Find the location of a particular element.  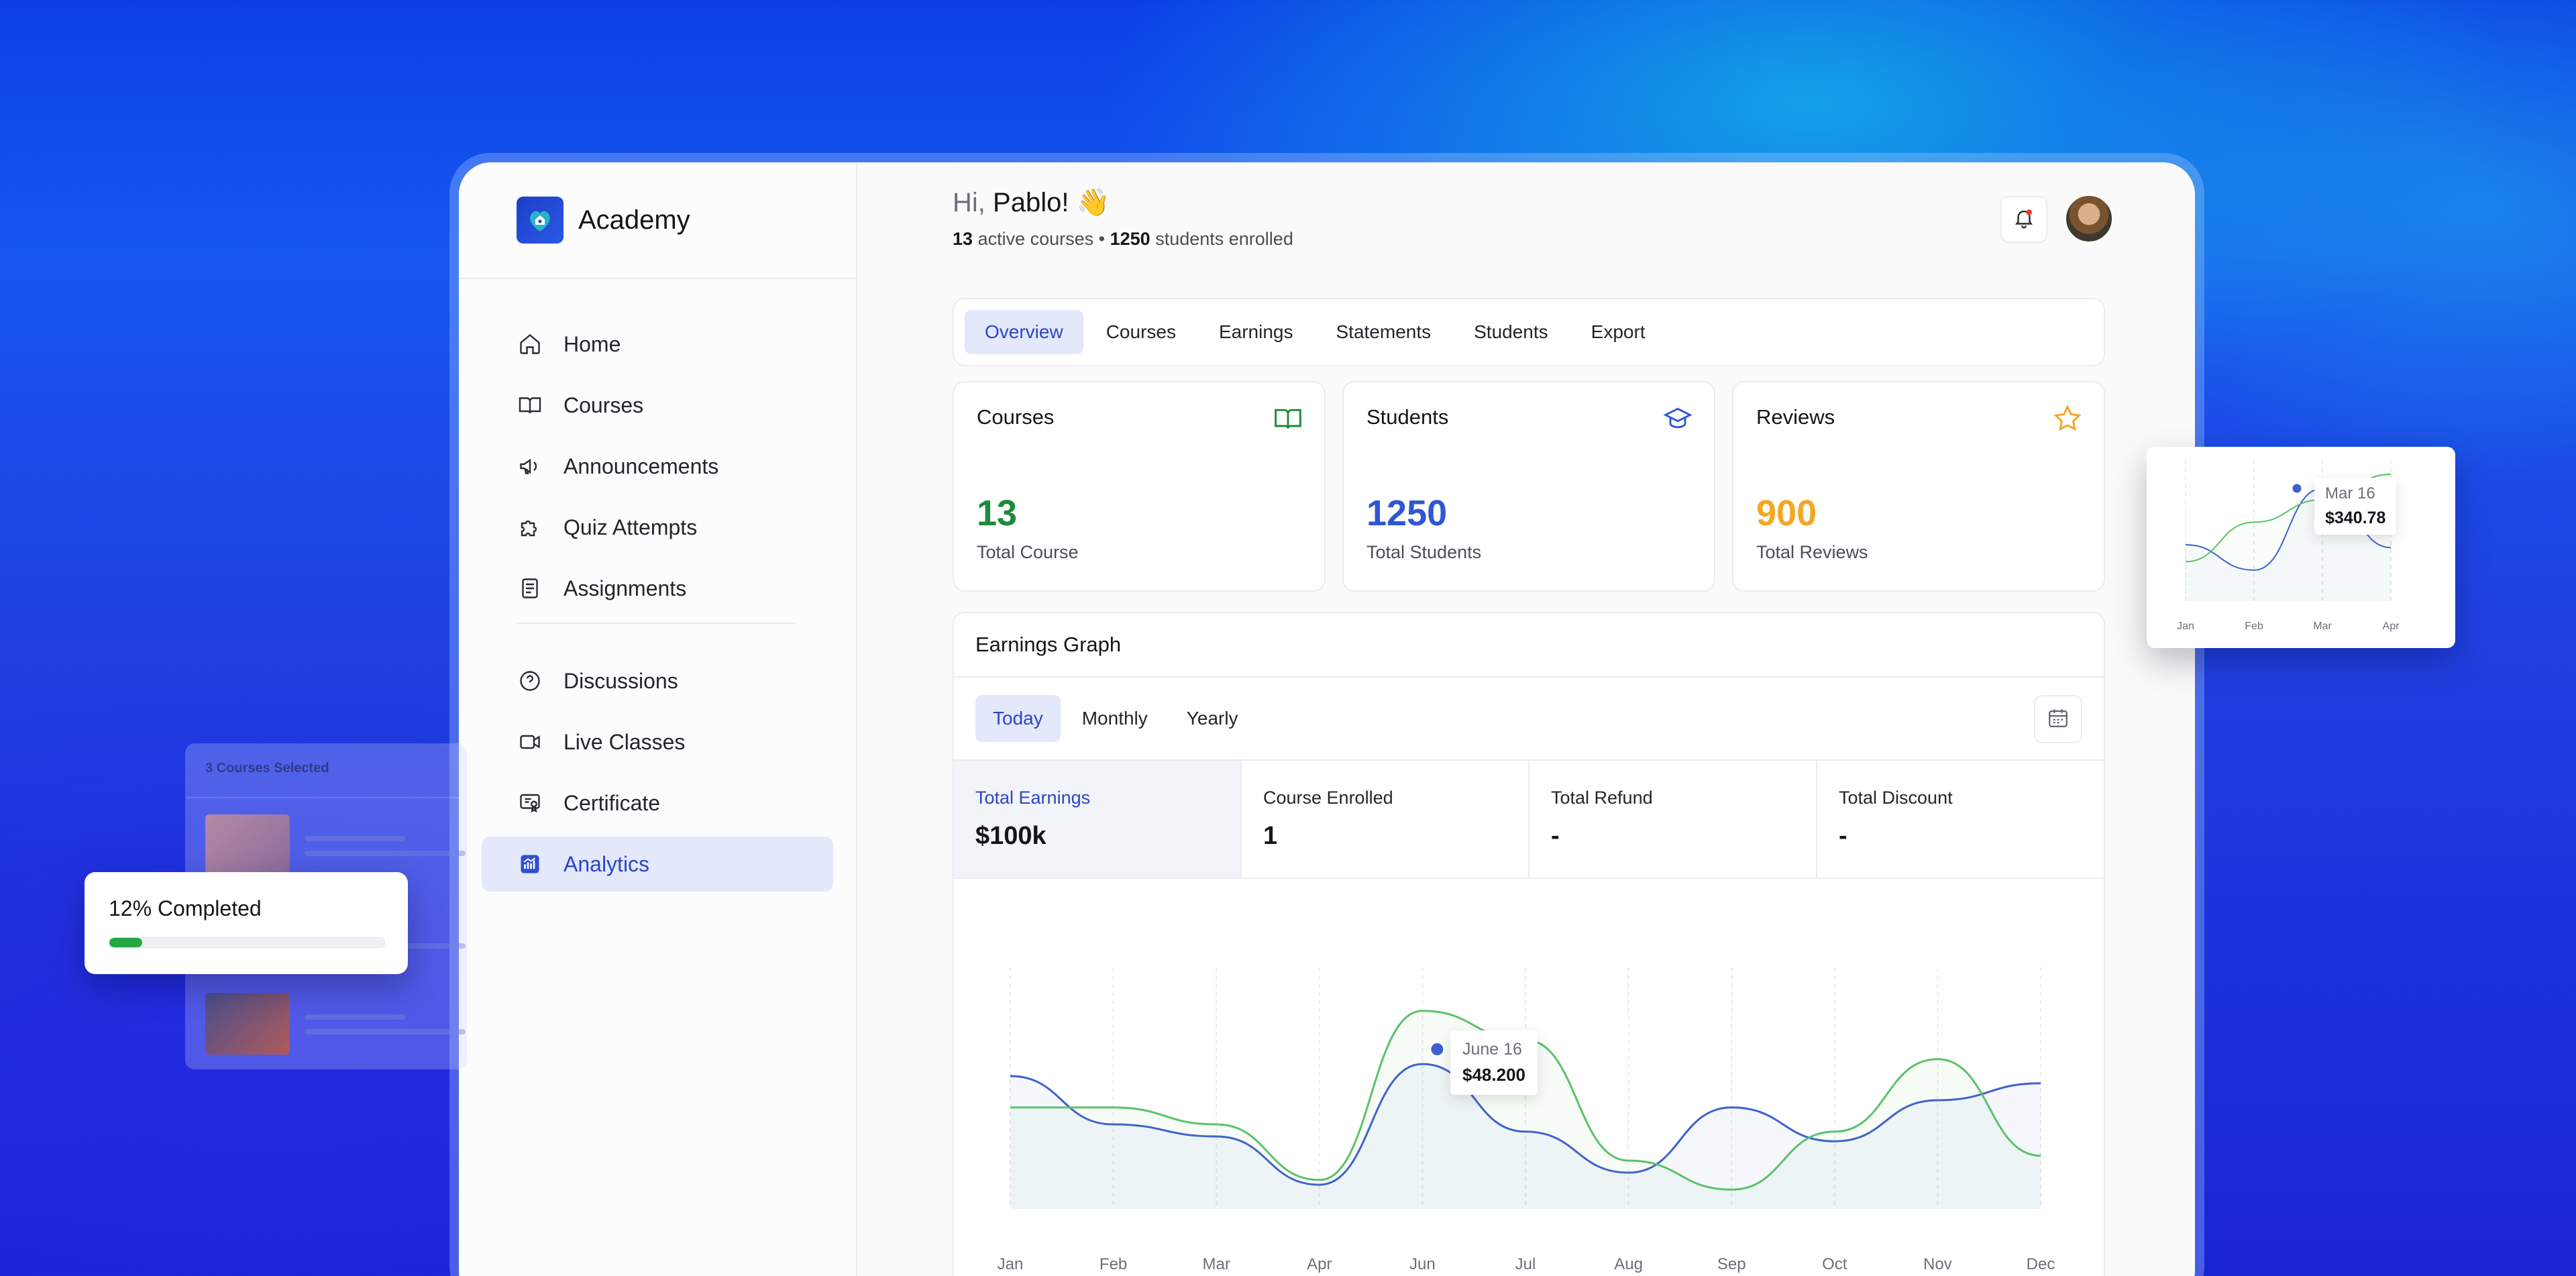

x-tick-label: Jul is located at coordinates (1525, 1264).